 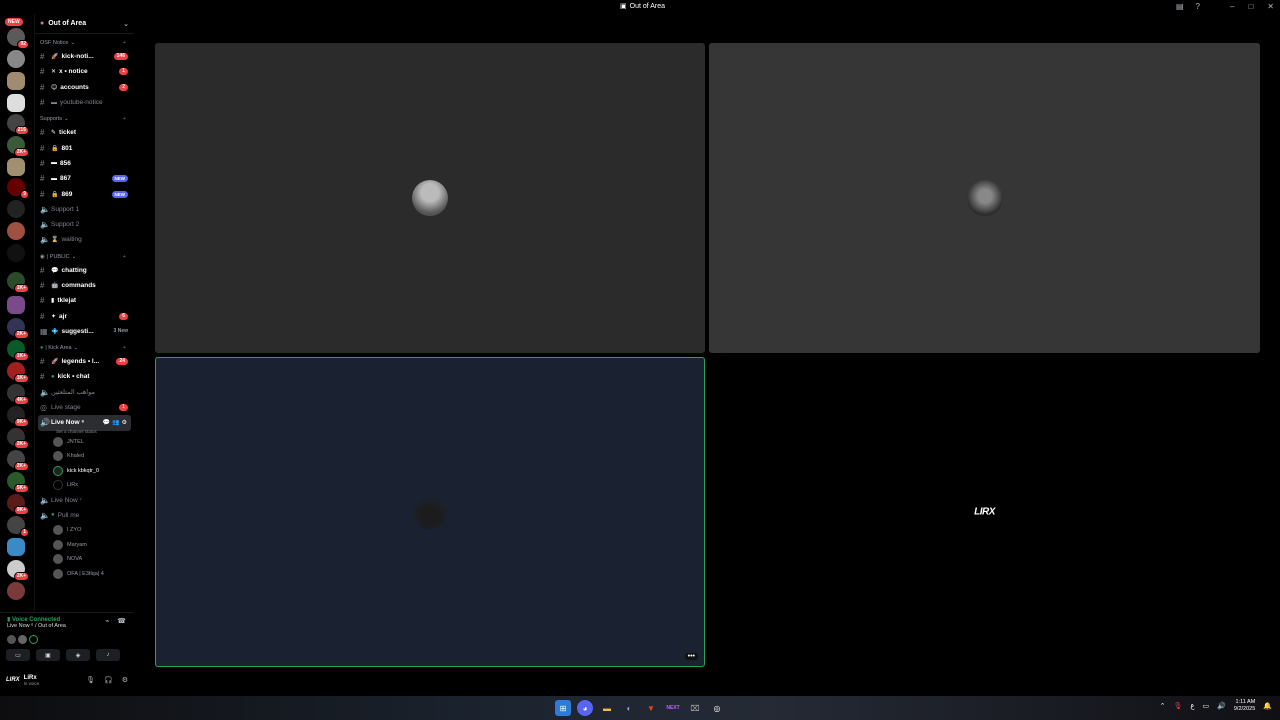 What do you see at coordinates (84, 559) in the screenshot?
I see `voice-user: NOVA` at bounding box center [84, 559].